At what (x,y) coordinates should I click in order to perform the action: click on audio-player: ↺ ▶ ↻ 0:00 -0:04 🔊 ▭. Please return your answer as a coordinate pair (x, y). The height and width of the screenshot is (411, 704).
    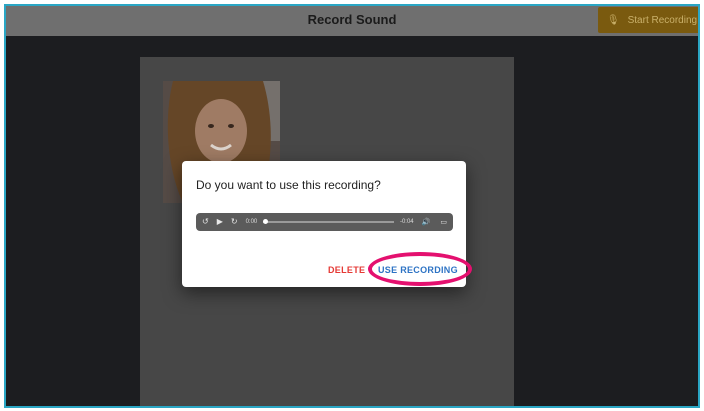
    Looking at the image, I should click on (324, 222).